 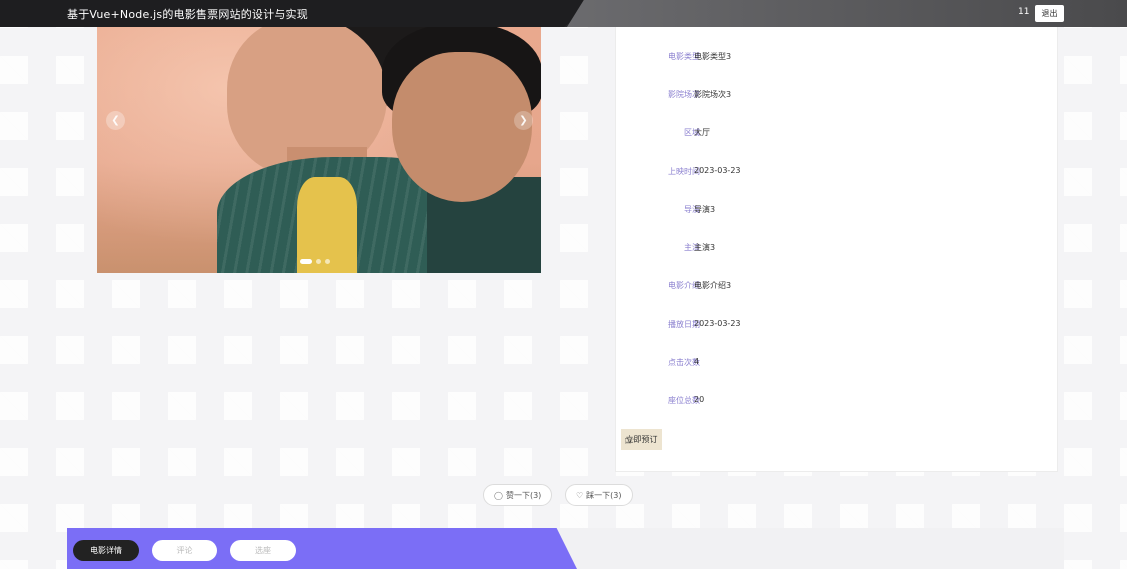 What do you see at coordinates (184, 550) in the screenshot?
I see `tab-comments: 评论` at bounding box center [184, 550].